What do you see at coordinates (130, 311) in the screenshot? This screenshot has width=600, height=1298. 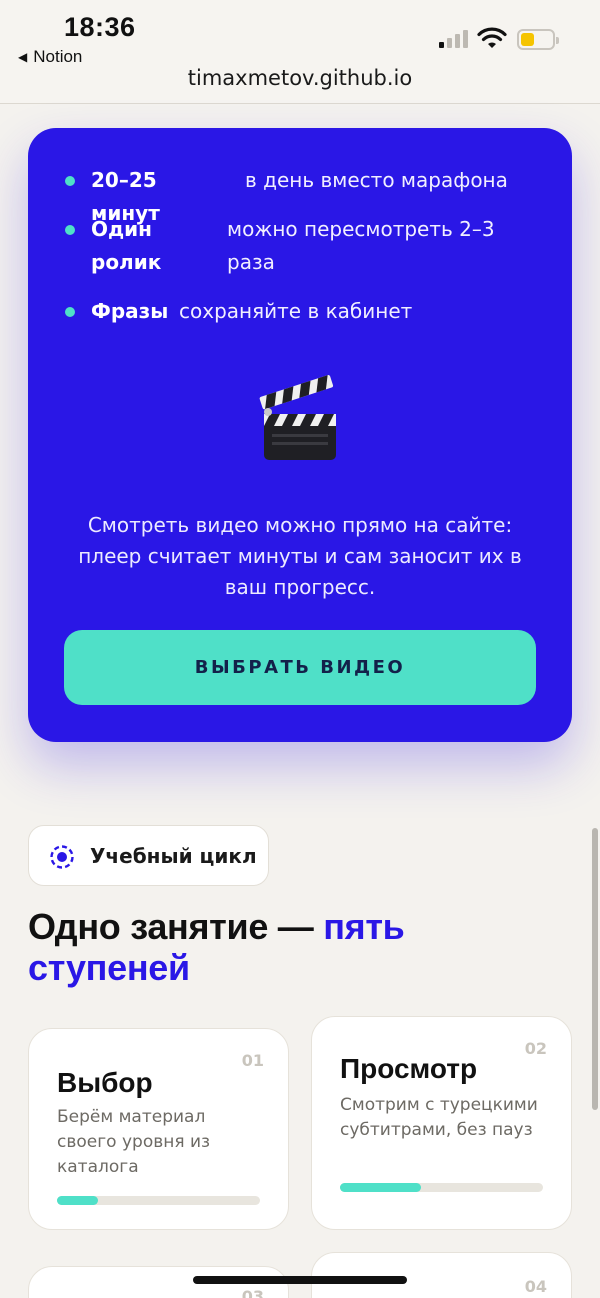 I see `feature-bold: Фразы` at bounding box center [130, 311].